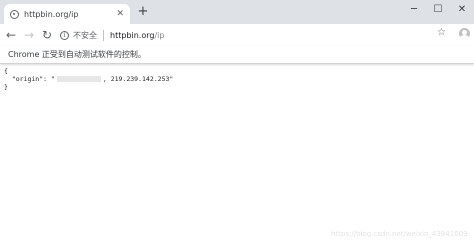  I want to click on toolbar: ← → ↻ i 不安全 httpbin.org/ip, so click(237, 35).